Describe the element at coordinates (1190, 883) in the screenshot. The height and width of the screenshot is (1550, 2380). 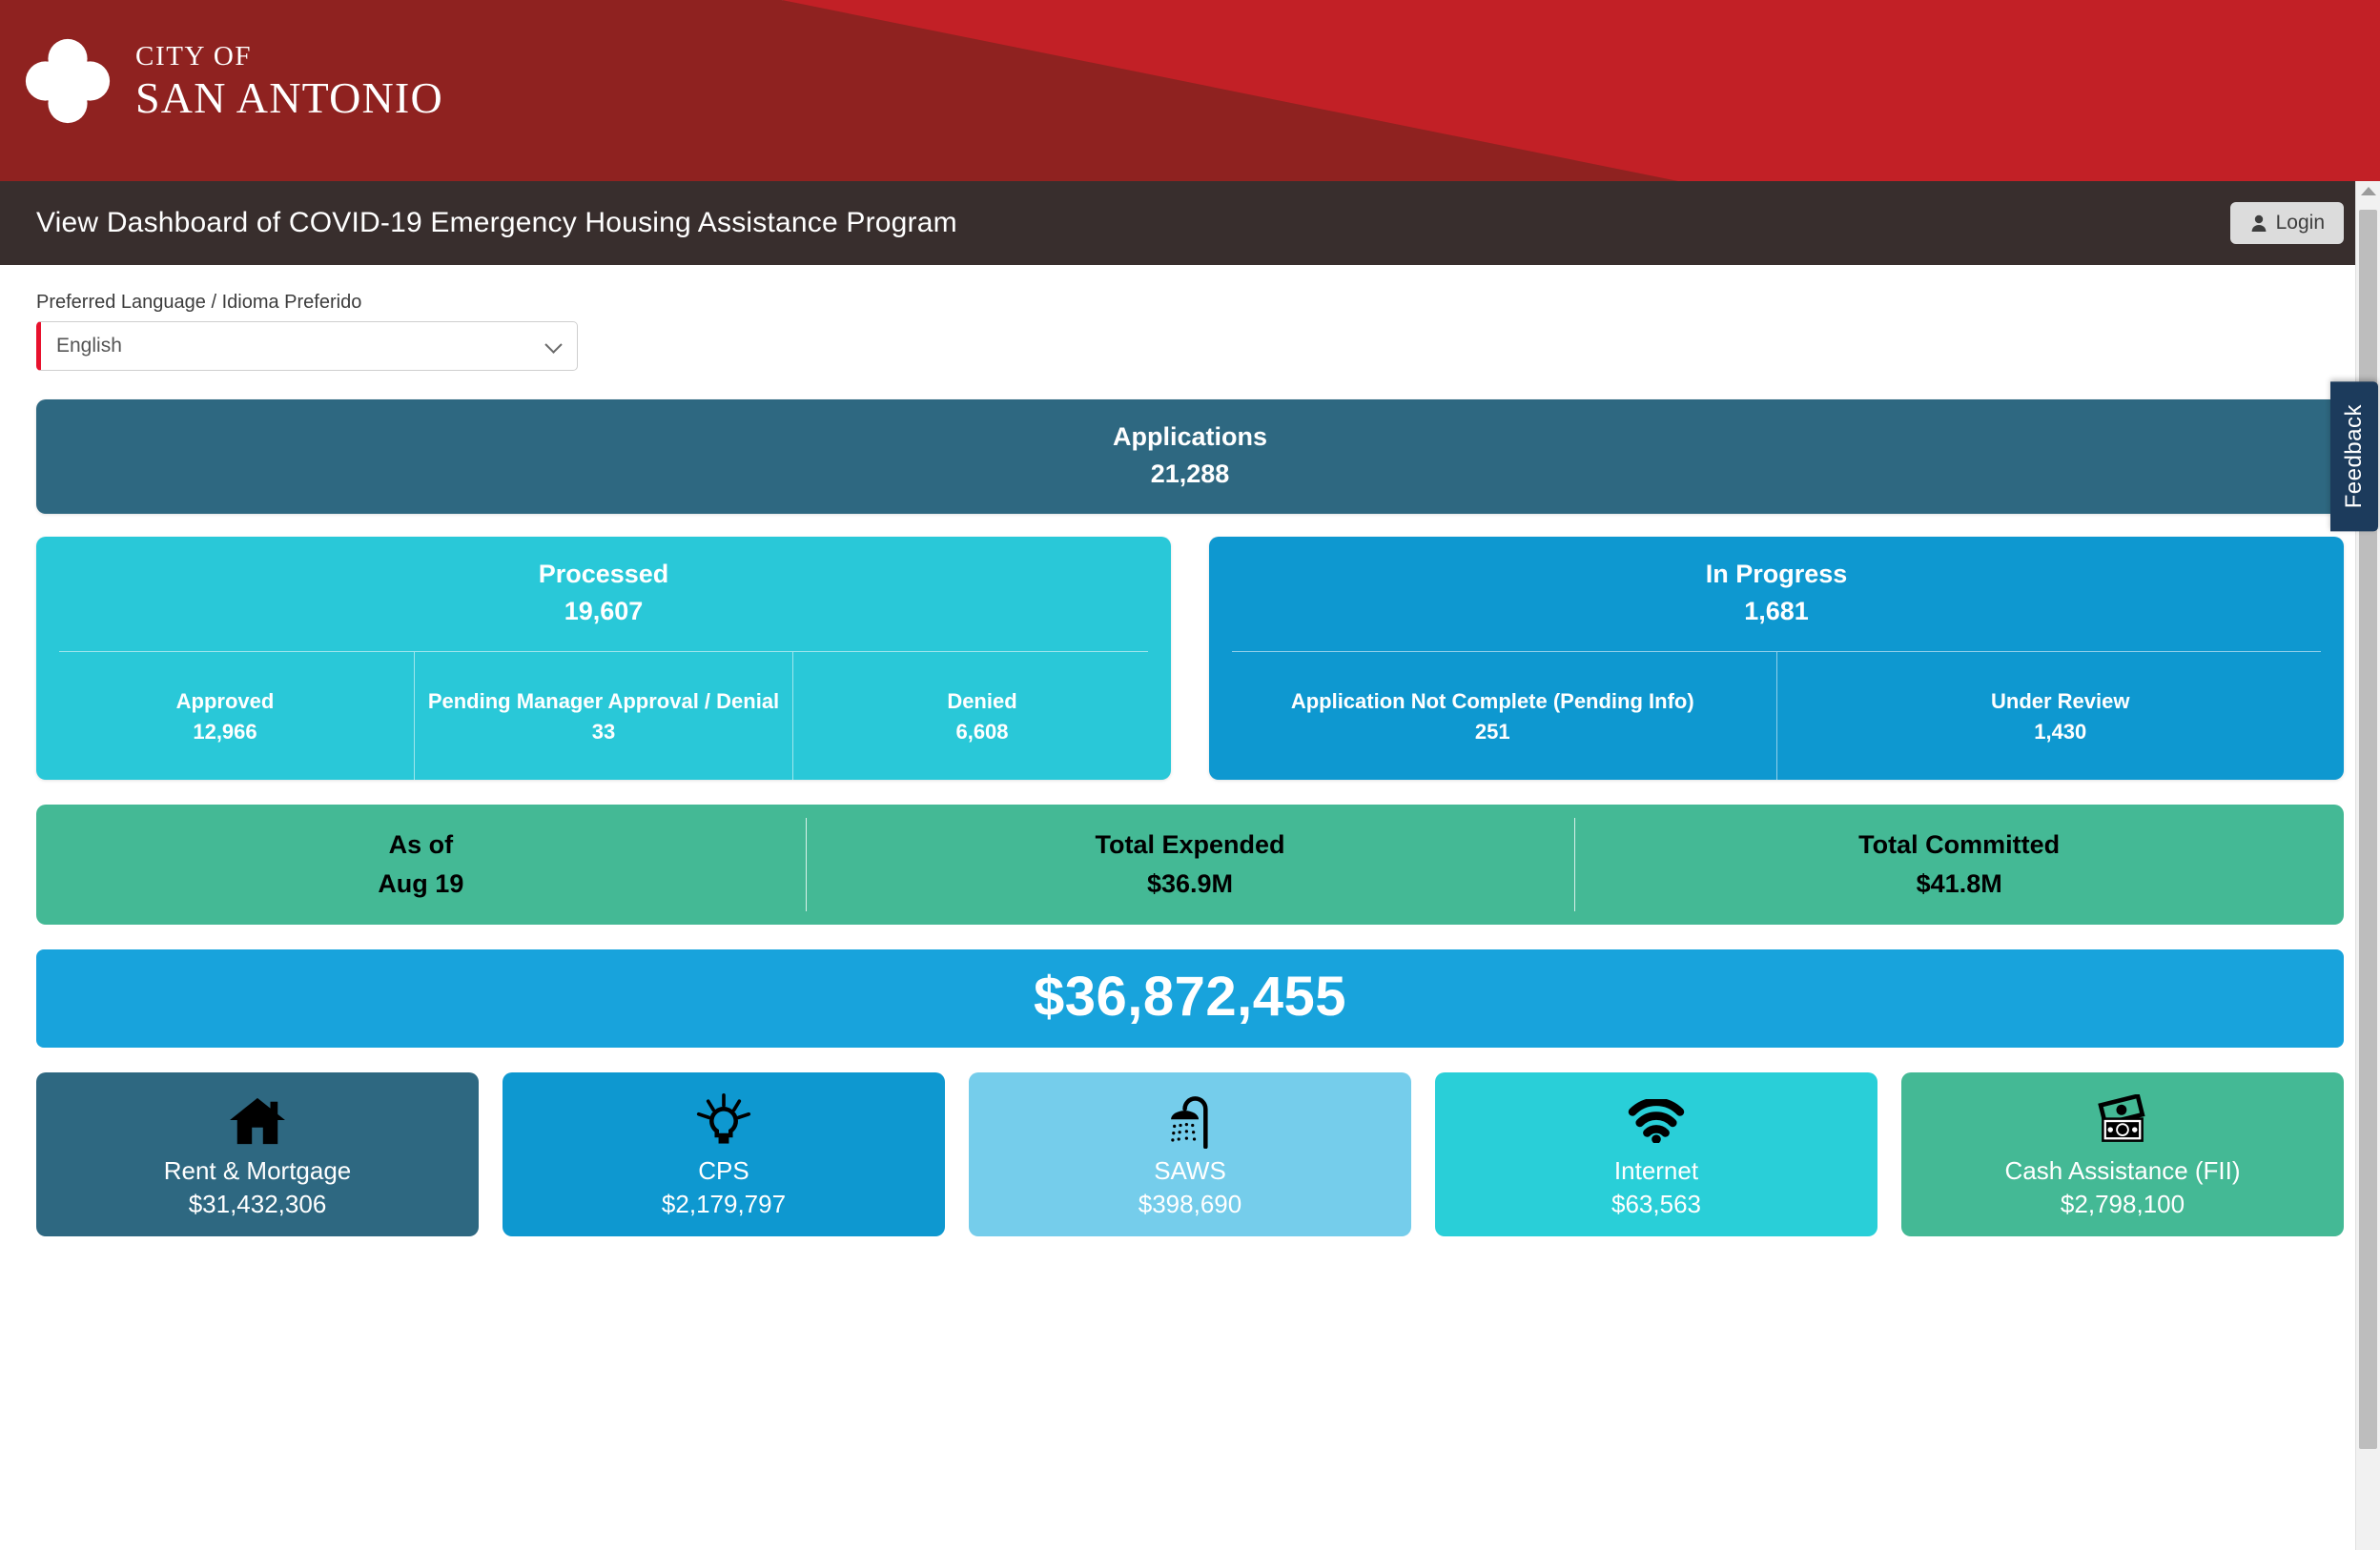
I see `summary-cell-value: $36.9M` at that location.